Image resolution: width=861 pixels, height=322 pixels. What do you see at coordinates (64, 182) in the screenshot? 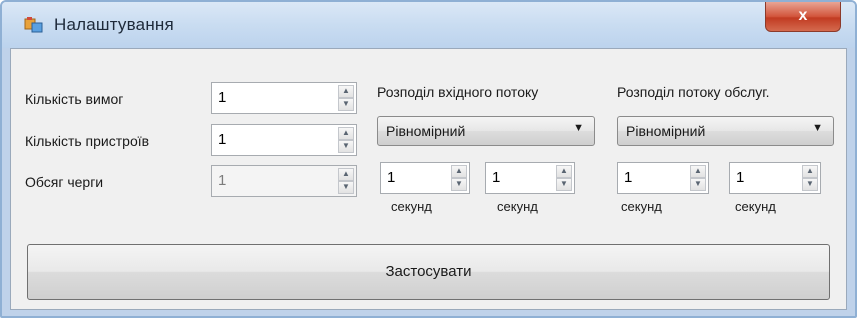
I see `queue-size-label: Обсяг черги` at bounding box center [64, 182].